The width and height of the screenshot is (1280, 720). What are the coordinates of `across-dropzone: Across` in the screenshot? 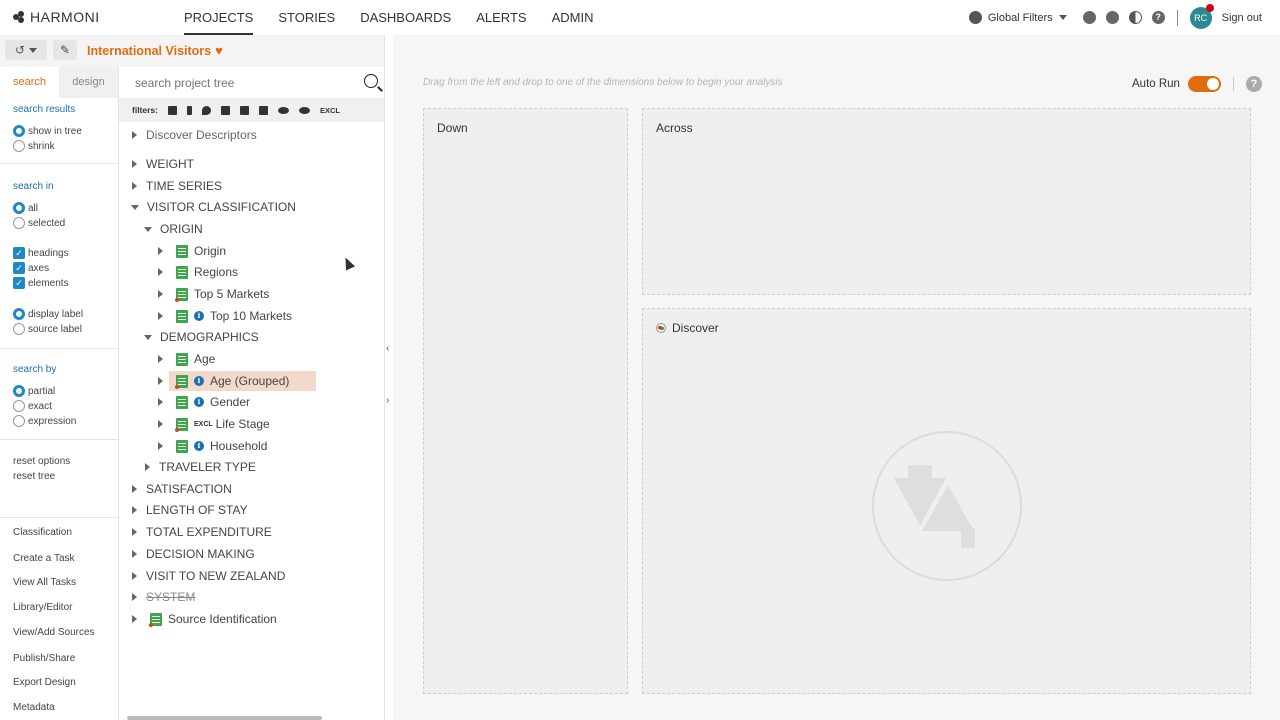 It's located at (946, 201).